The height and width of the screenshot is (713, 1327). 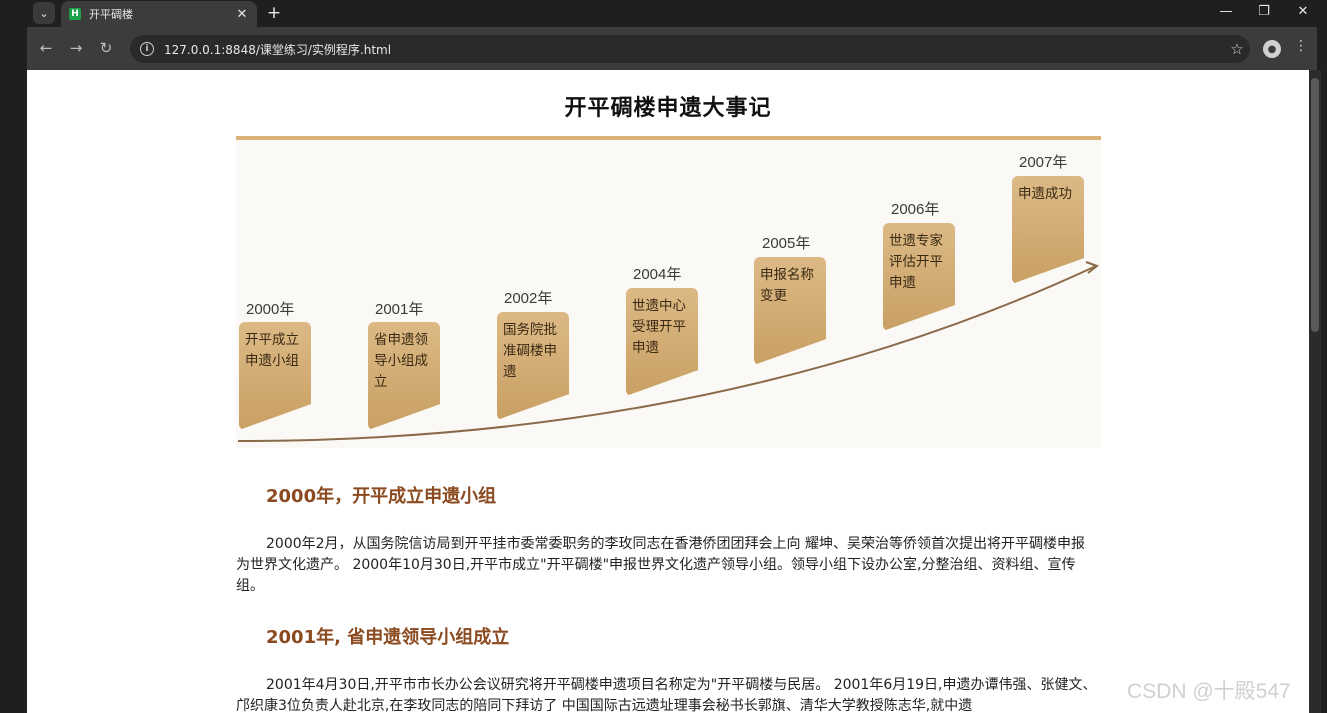 What do you see at coordinates (46, 48) in the screenshot?
I see `back-icon: ←` at bounding box center [46, 48].